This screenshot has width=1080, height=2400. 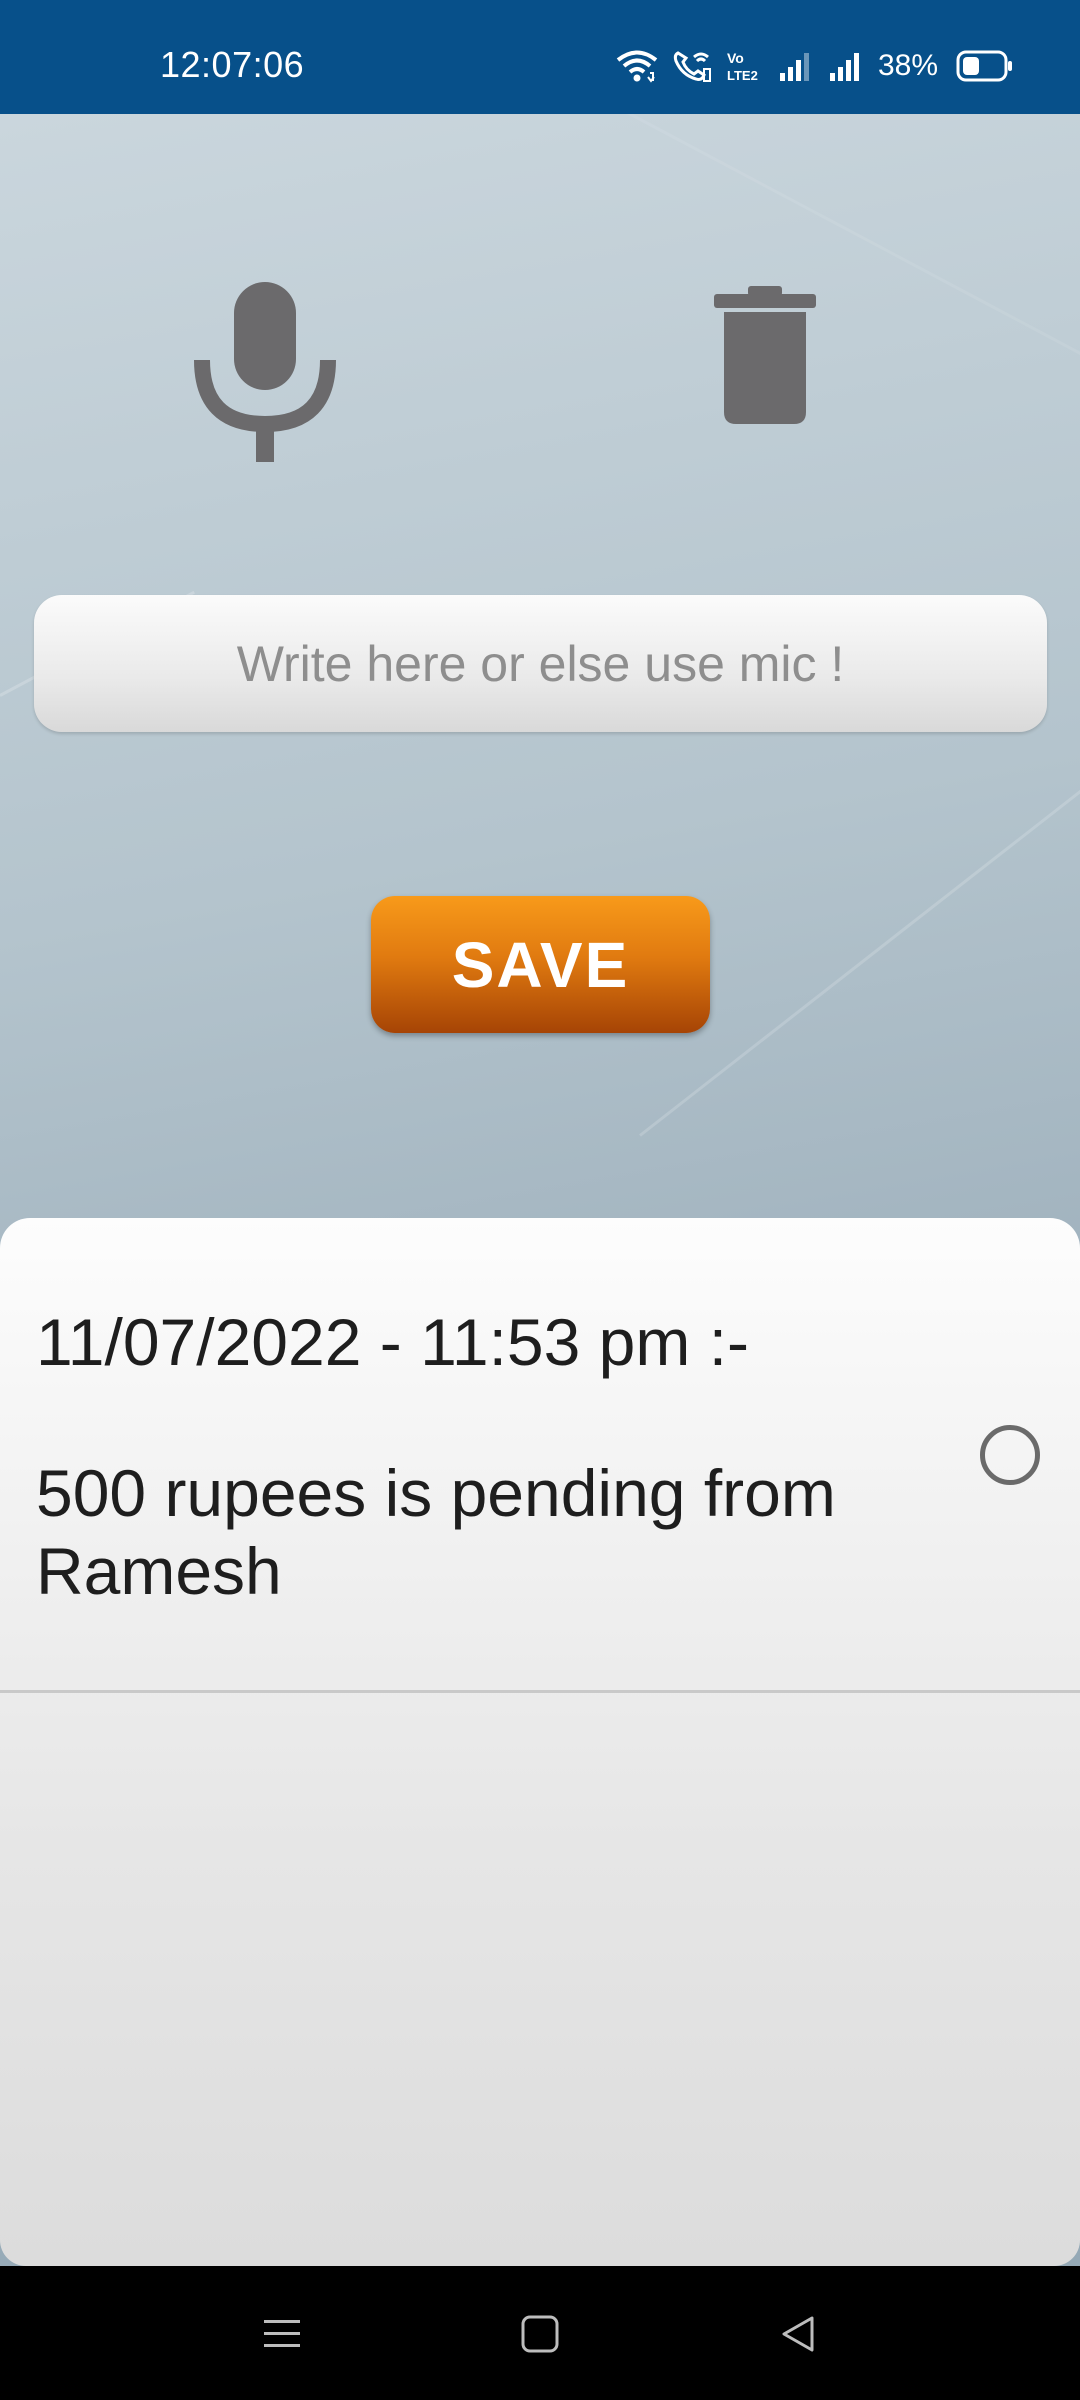 I want to click on back-icon, so click(x=798, y=2334).